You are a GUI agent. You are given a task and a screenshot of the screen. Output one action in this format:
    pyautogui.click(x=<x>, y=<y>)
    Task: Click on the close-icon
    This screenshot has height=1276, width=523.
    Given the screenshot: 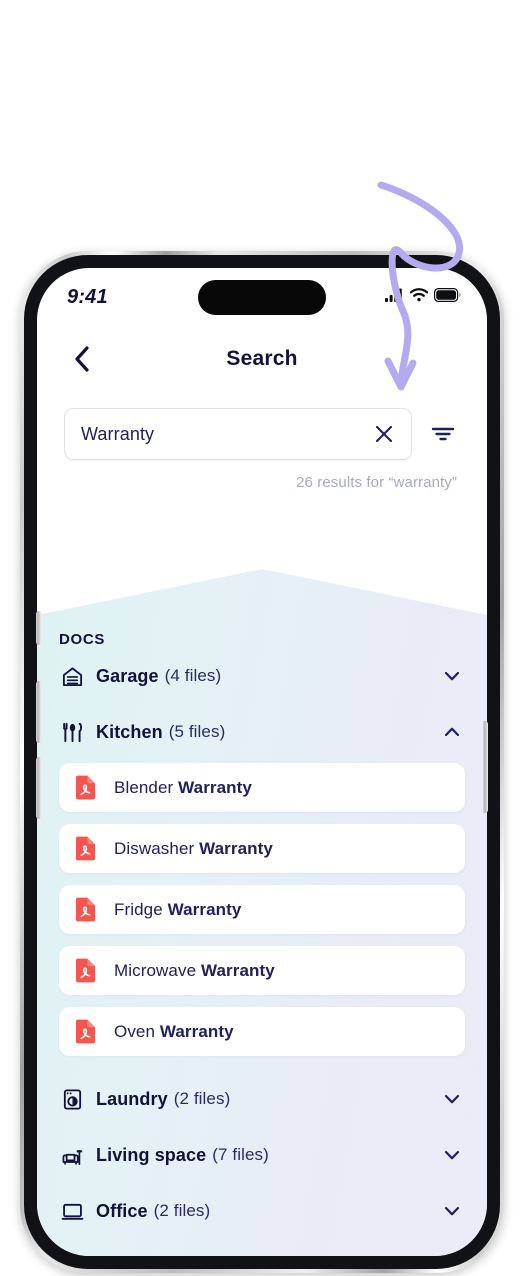 What is the action you would take?
    pyautogui.click(x=384, y=434)
    